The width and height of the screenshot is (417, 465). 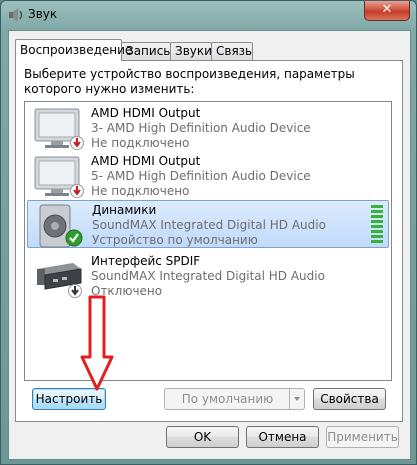 I want to click on chevron-down-icon, so click(x=297, y=399).